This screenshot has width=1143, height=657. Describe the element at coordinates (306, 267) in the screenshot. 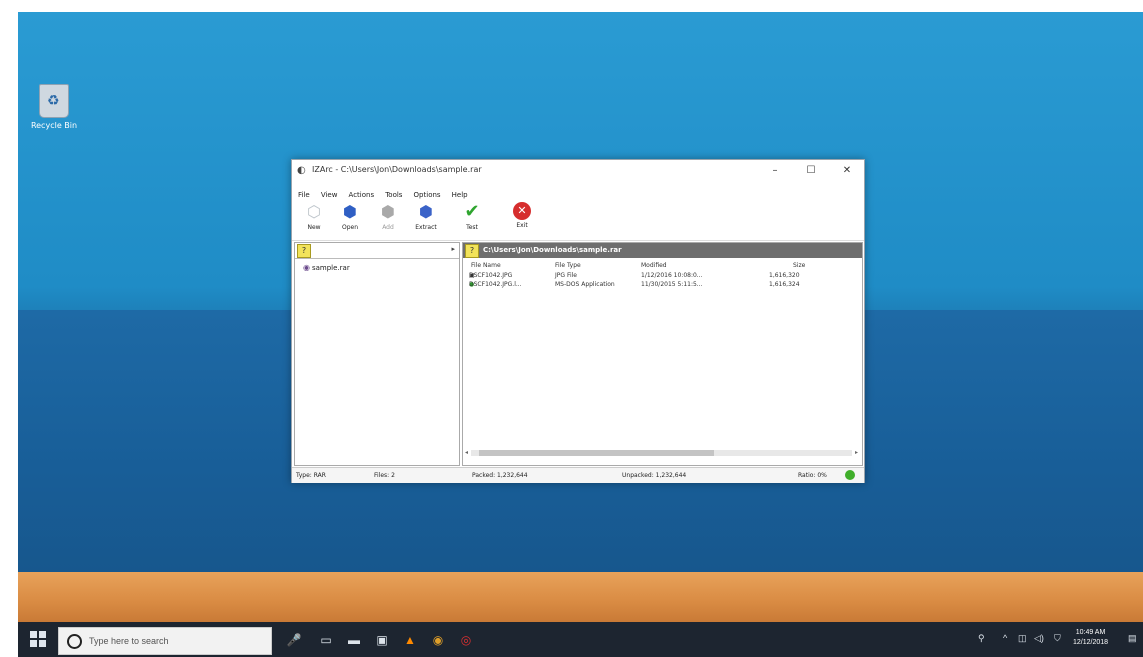

I see `archive-icon: ◉` at that location.